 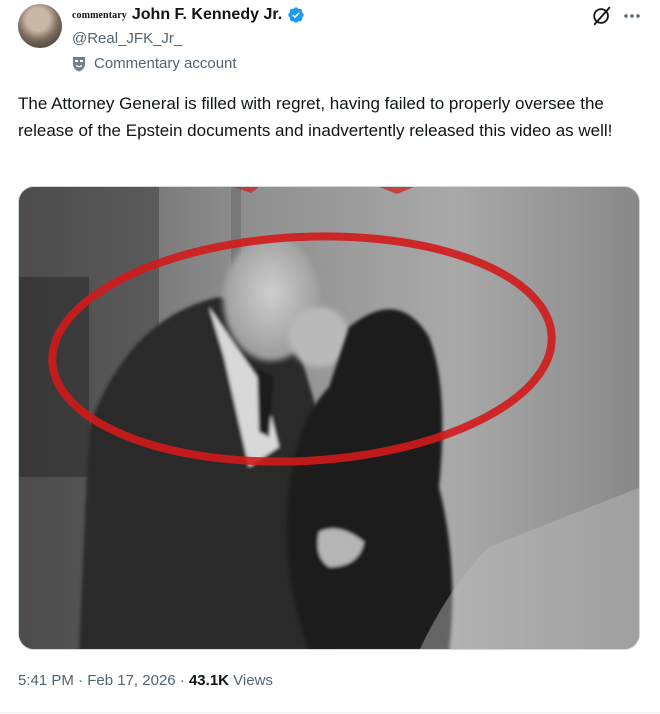 What do you see at coordinates (131, 680) in the screenshot?
I see `tweet-date: Feb 17, 2026` at bounding box center [131, 680].